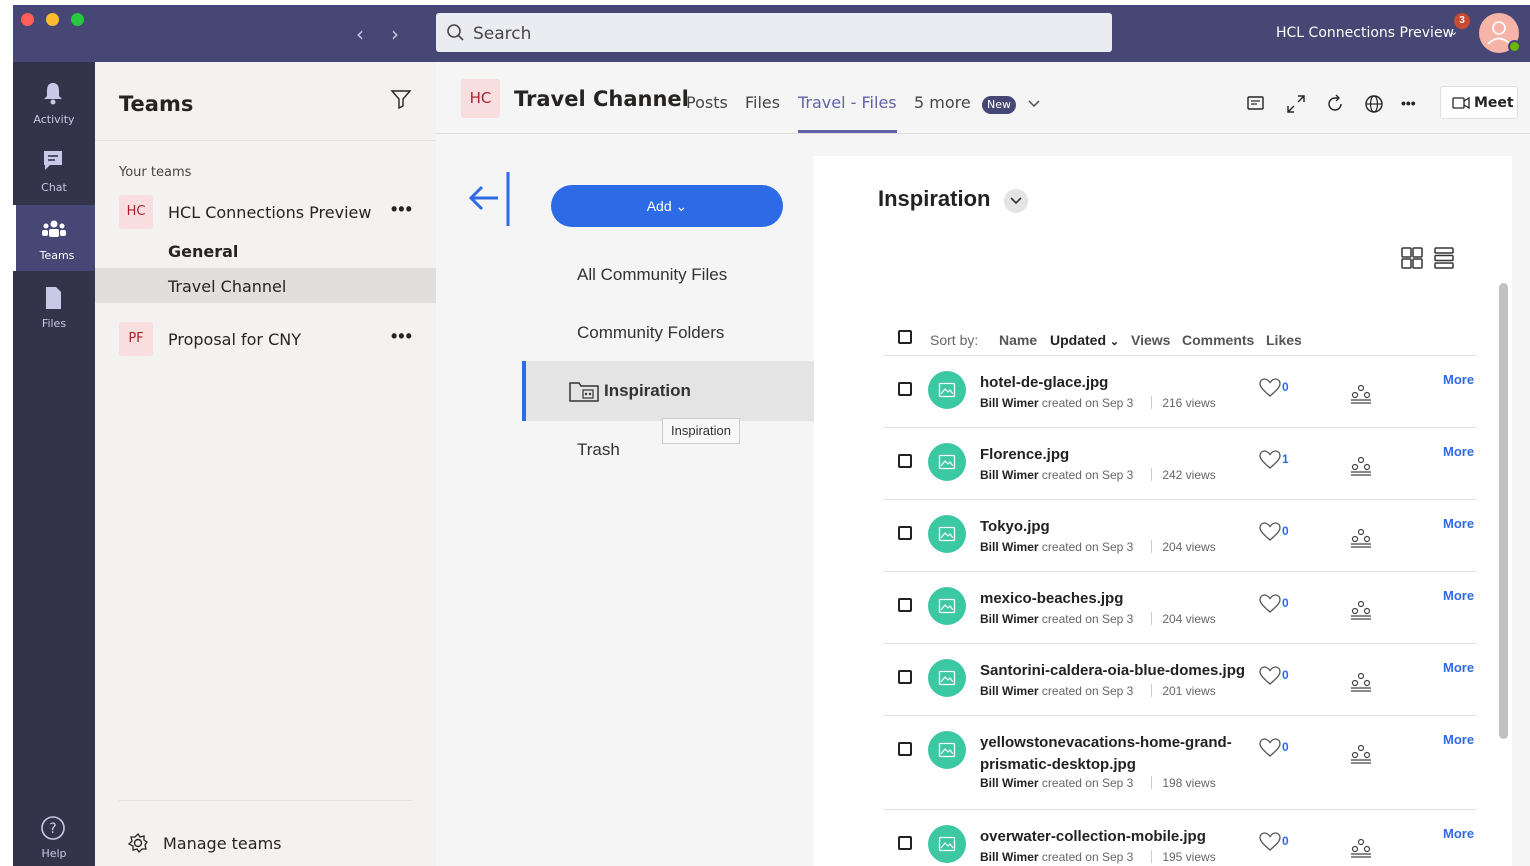 This screenshot has width=1530, height=866. I want to click on back-nav-icon: ‹, so click(360, 34).